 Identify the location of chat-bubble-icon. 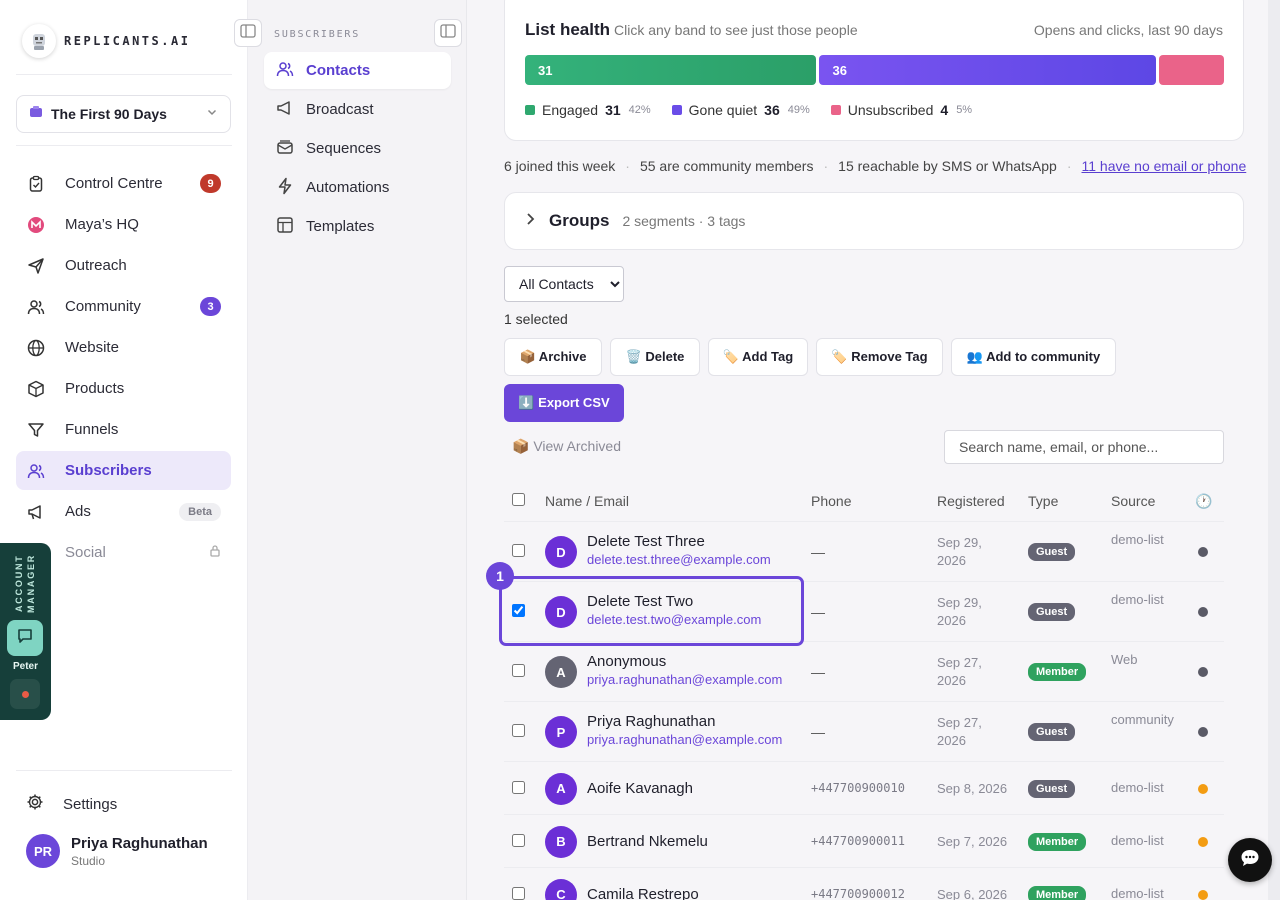
(1250, 860).